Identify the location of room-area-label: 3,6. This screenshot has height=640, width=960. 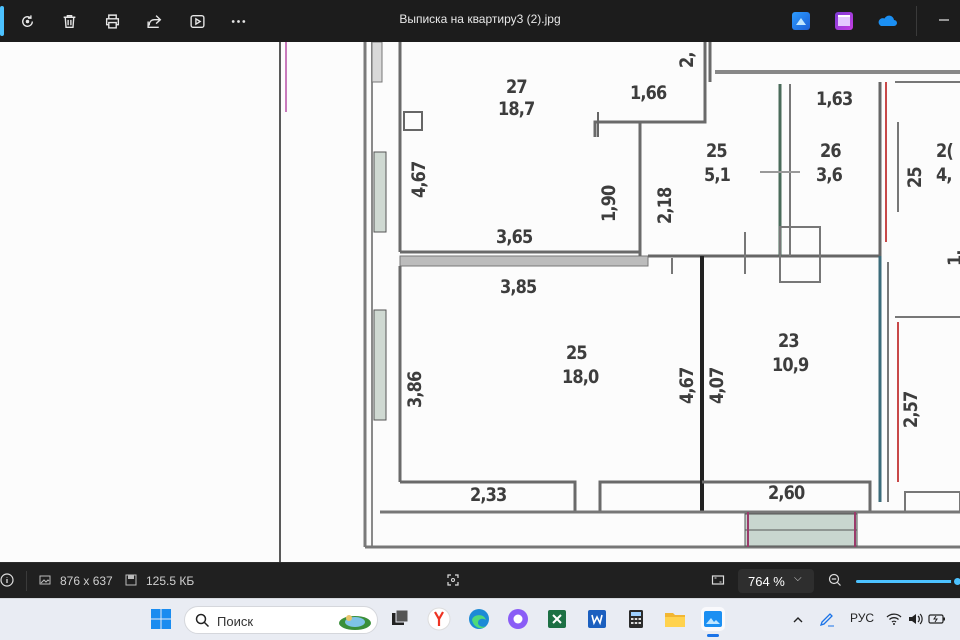
(829, 175).